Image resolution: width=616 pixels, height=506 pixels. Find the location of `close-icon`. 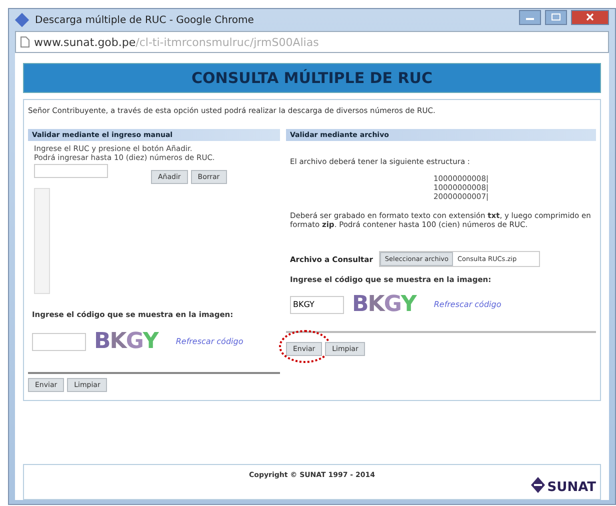

close-icon is located at coordinates (590, 17).